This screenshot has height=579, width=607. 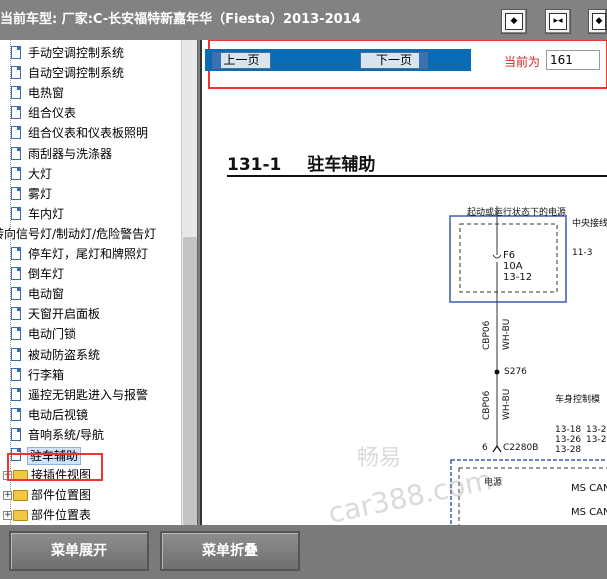 I want to click on single-page-icon: ◆, so click(x=514, y=21).